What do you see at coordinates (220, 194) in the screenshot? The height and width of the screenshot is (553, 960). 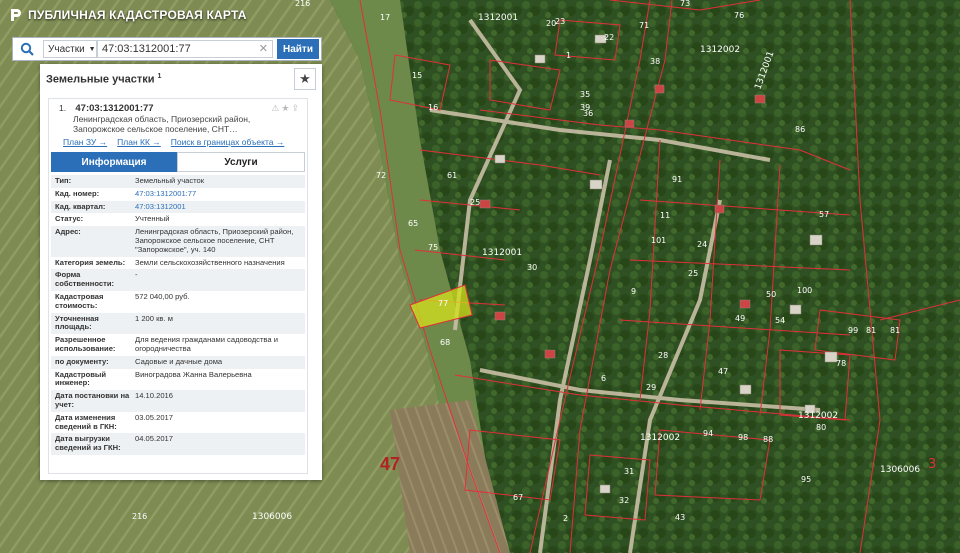 I see `info-row-value: 47:03:1312001:77` at bounding box center [220, 194].